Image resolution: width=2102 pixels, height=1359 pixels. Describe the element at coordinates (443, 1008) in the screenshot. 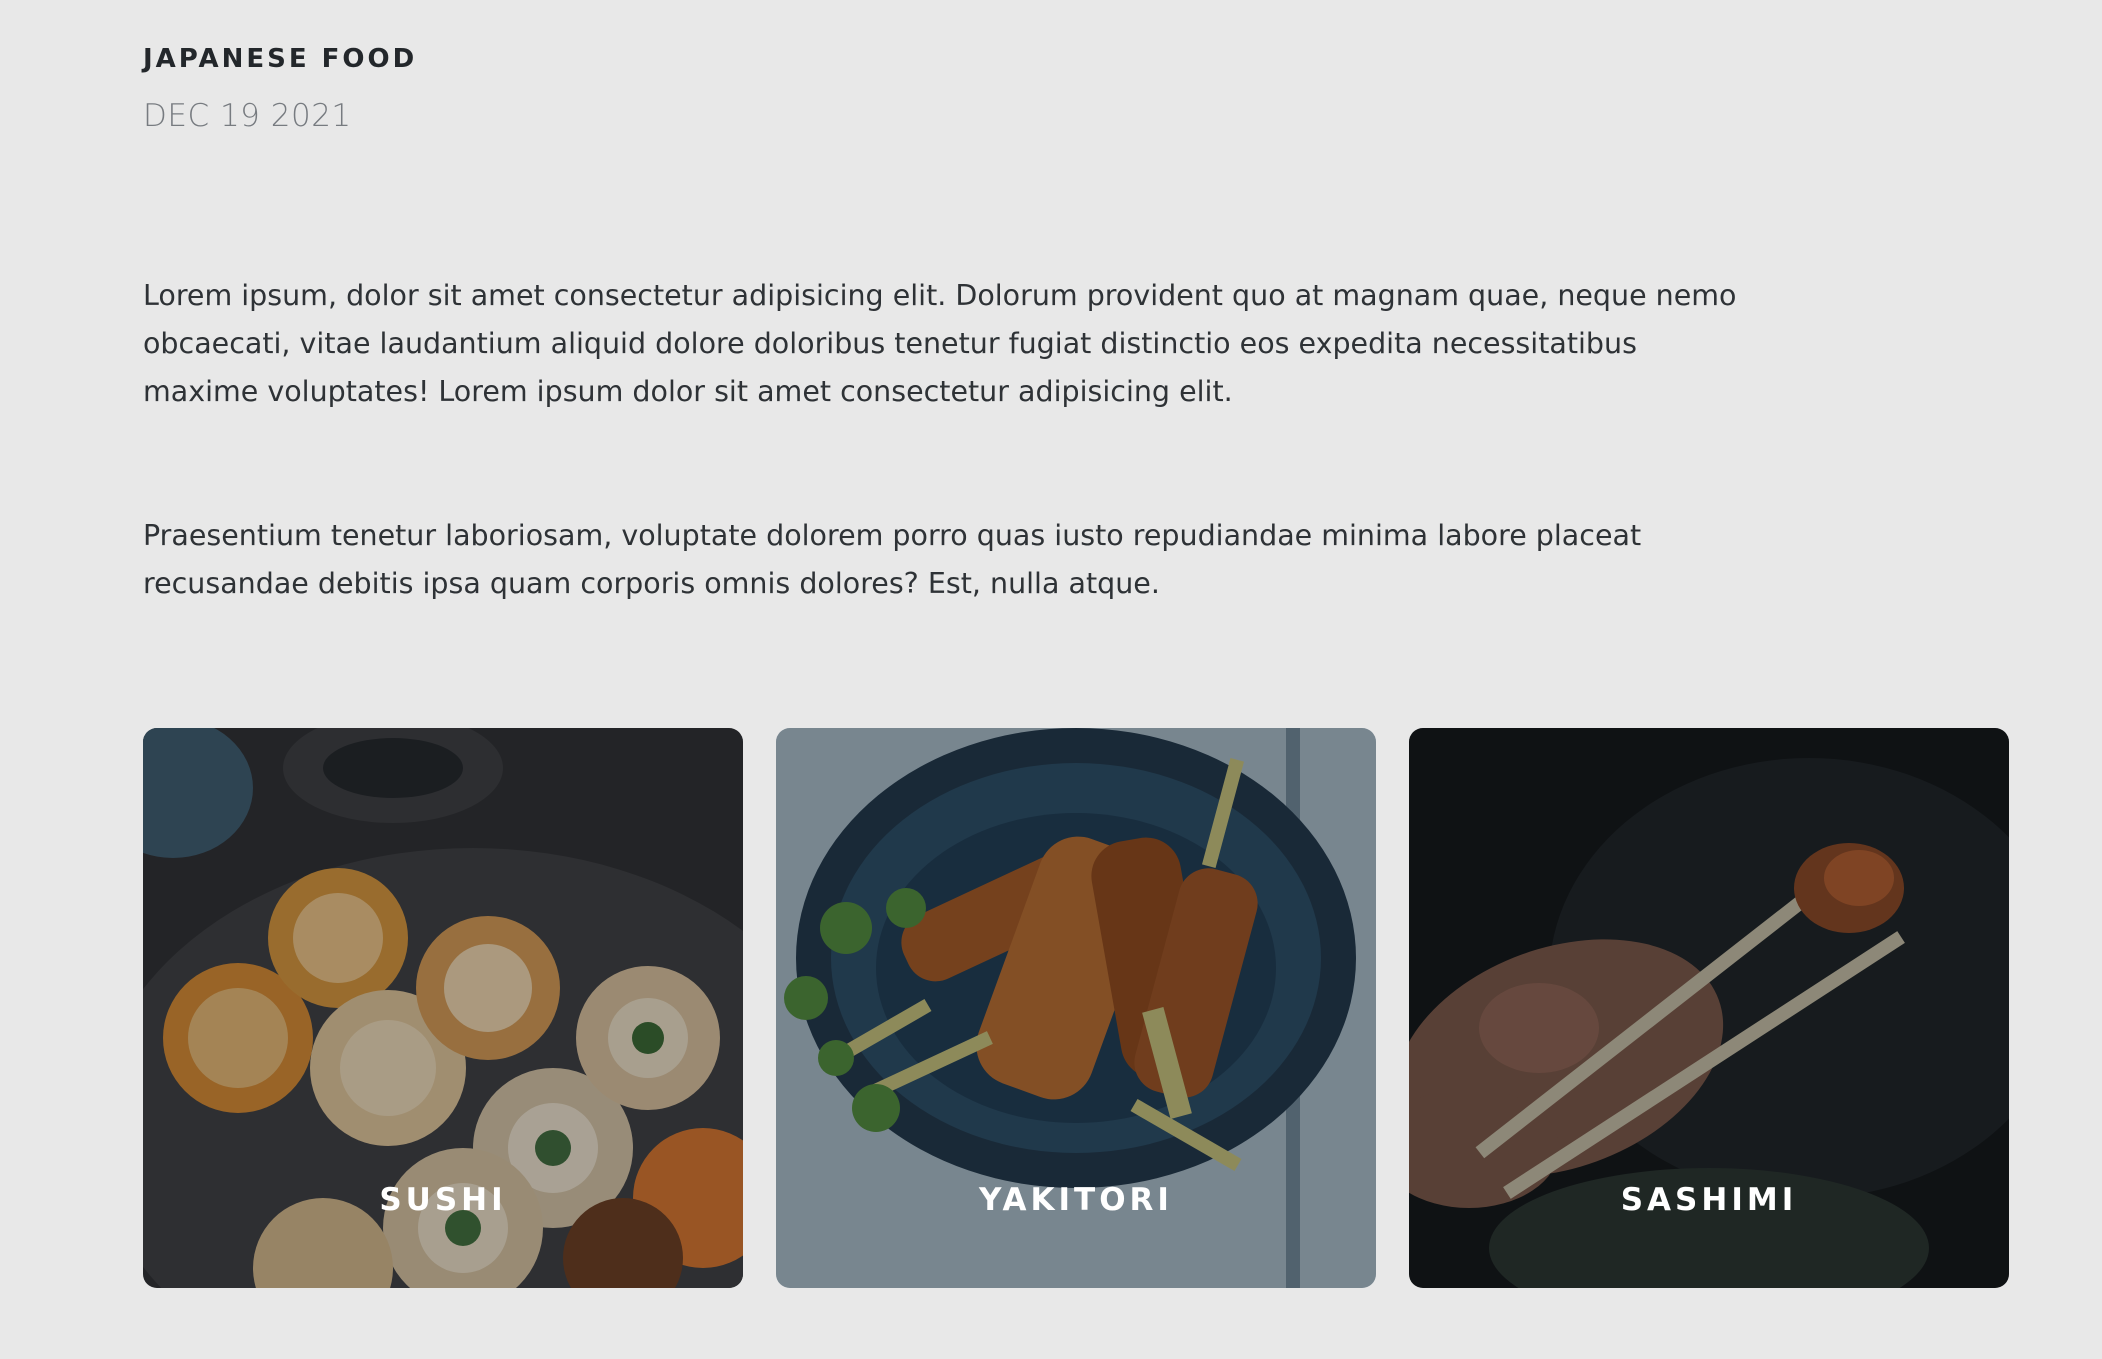

I see `food-card-sushi: SUSHI` at that location.